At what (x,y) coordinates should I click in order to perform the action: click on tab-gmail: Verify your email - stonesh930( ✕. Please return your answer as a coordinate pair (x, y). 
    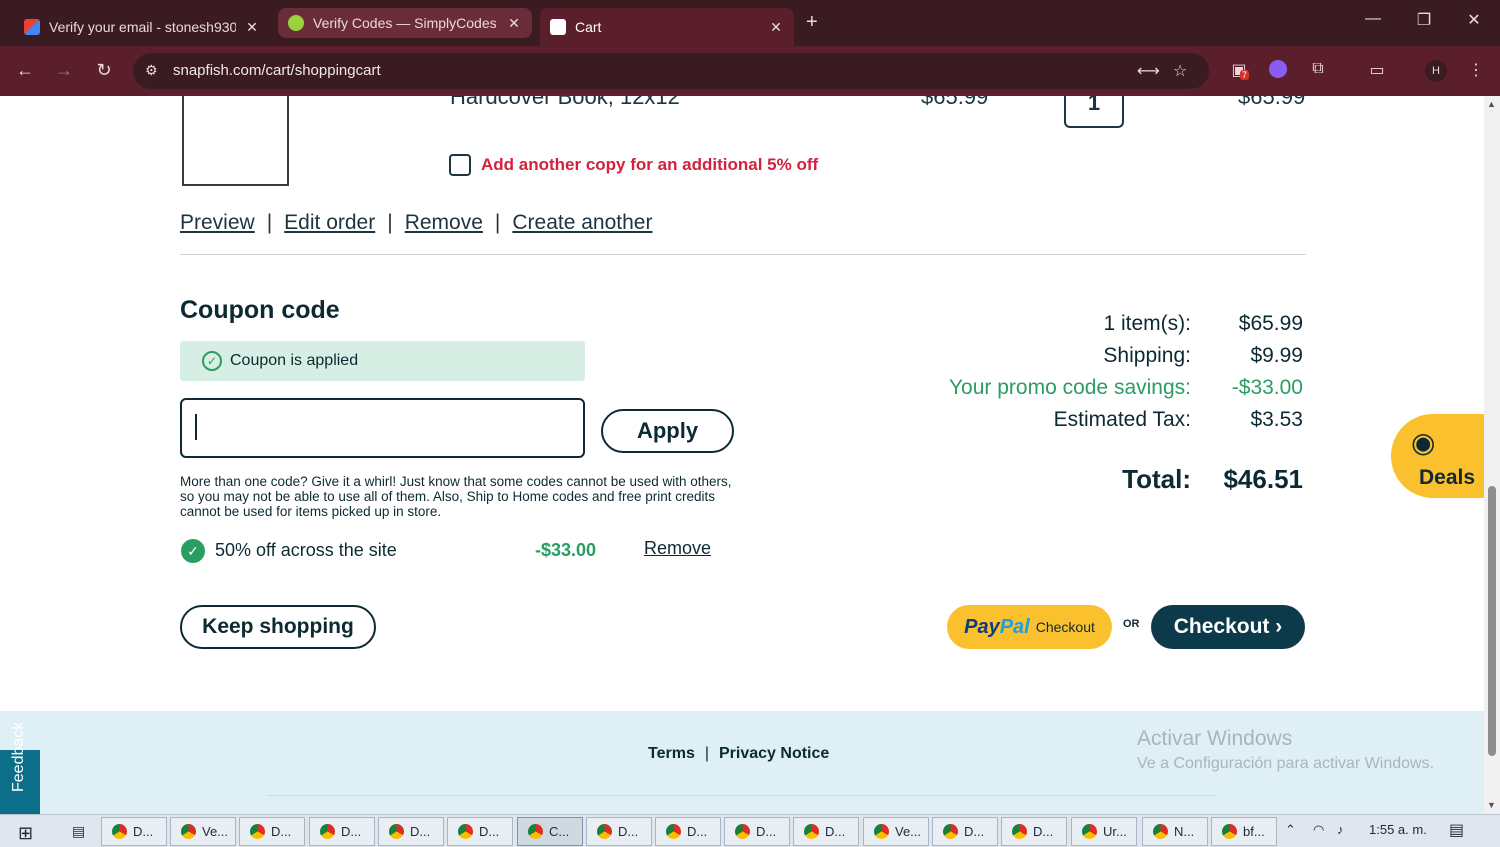
    Looking at the image, I should click on (142, 27).